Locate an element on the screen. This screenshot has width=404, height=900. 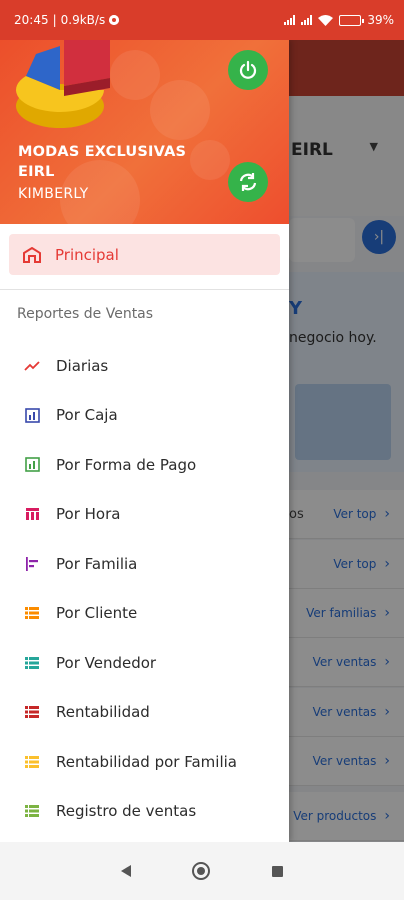
drawer-header: MODAS EXCLUSIVAS EIRL KIMBERLY is located at coordinates (144, 132).